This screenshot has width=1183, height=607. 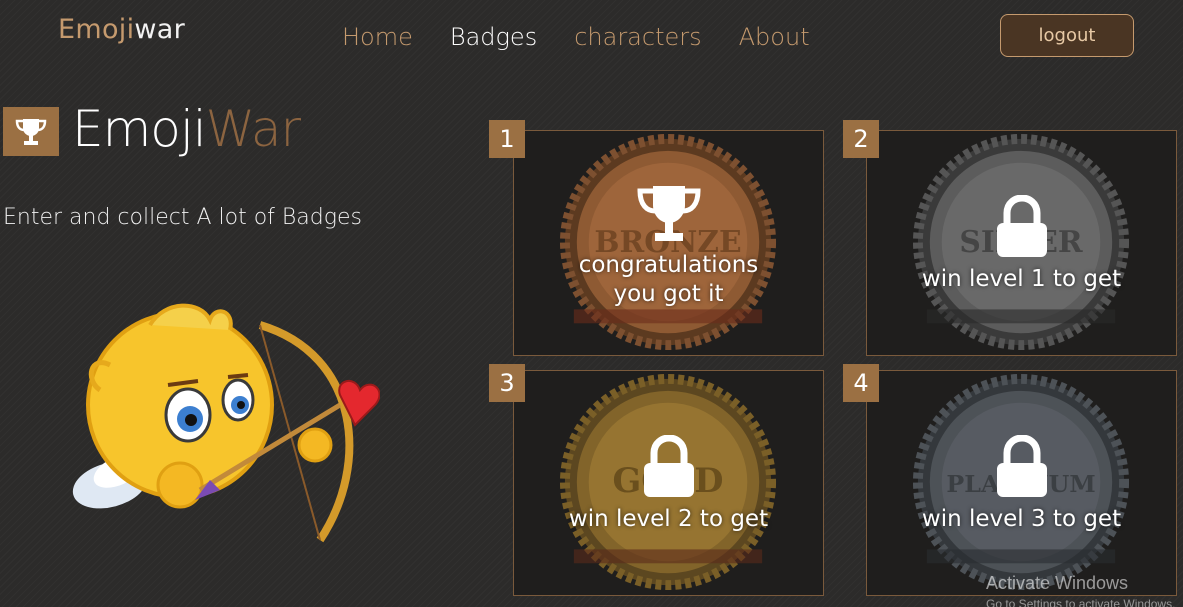 I want to click on badge-card-gold: GOLD win level 2 to get, so click(x=668, y=483).